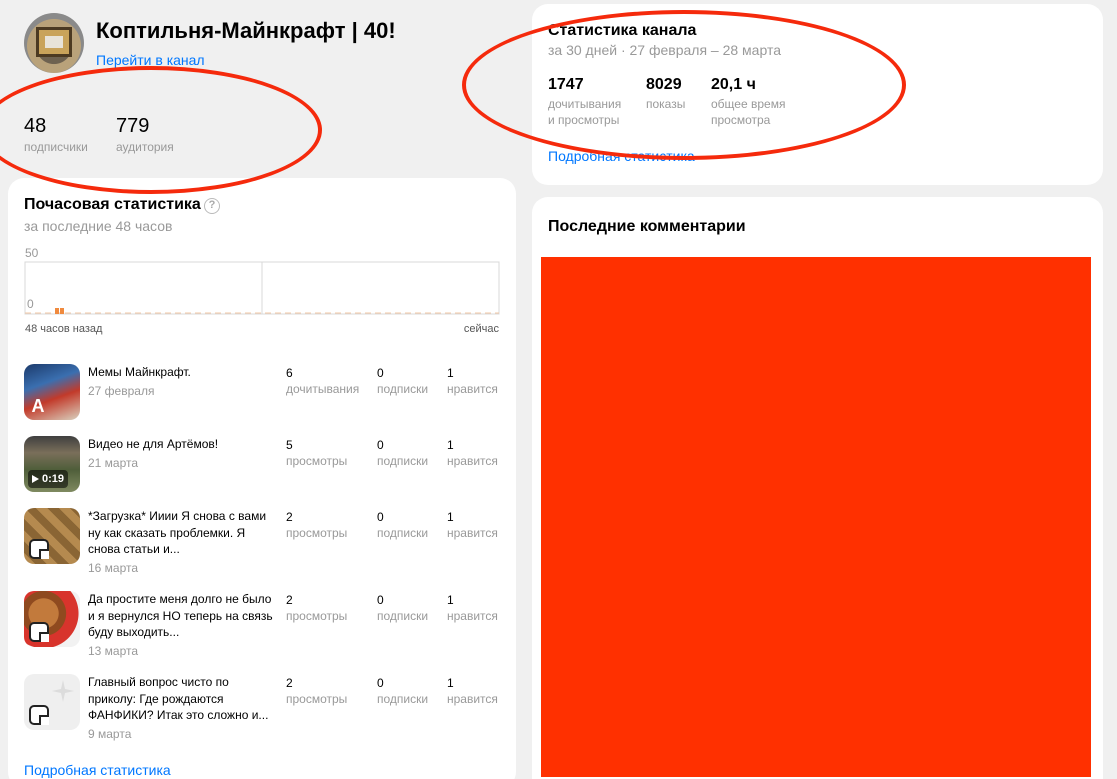 The height and width of the screenshot is (779, 1117). I want to click on chart-x-tick-right: сейчас, so click(481, 329).